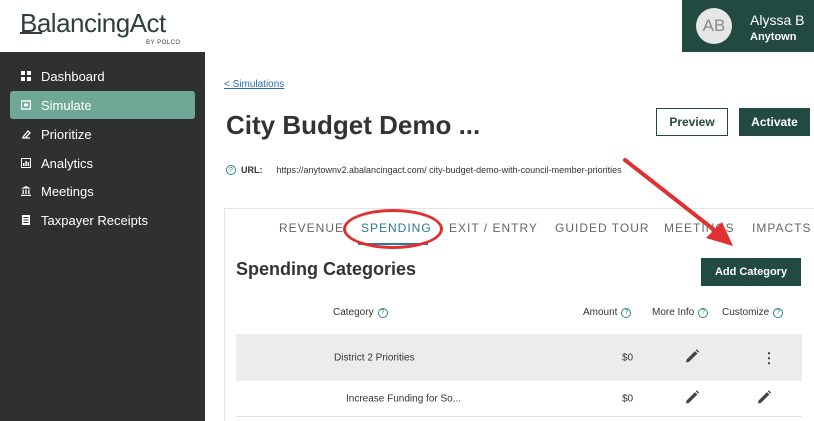  I want to click on sidebar-item-label: Simulate, so click(66, 105).